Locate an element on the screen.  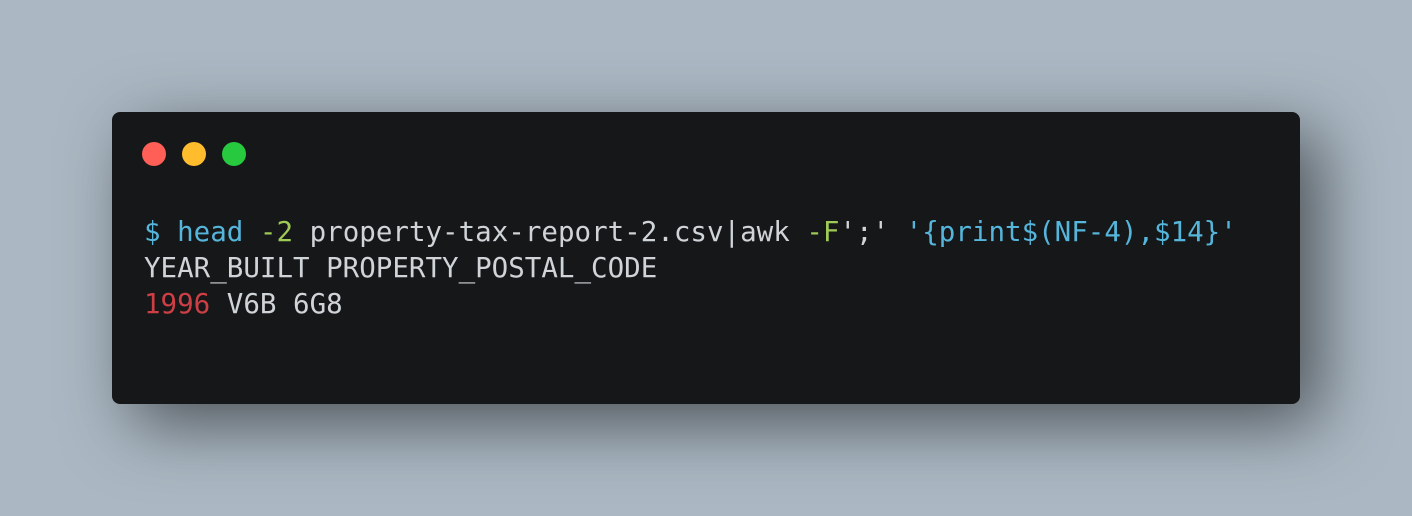
year-built-value: 1996 is located at coordinates (177, 304).